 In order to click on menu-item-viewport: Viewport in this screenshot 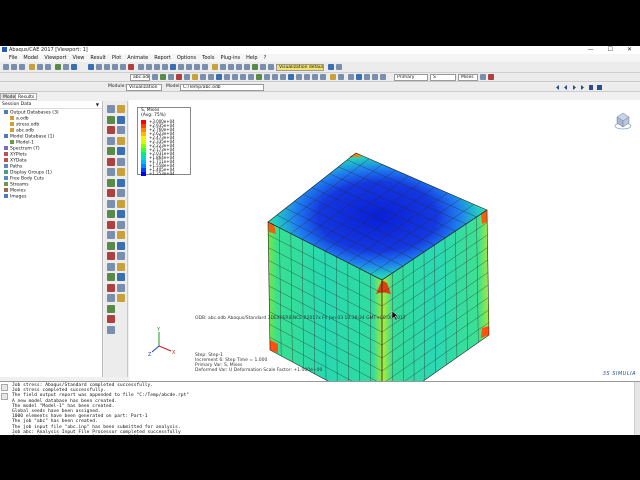, I will do `click(55, 58)`.